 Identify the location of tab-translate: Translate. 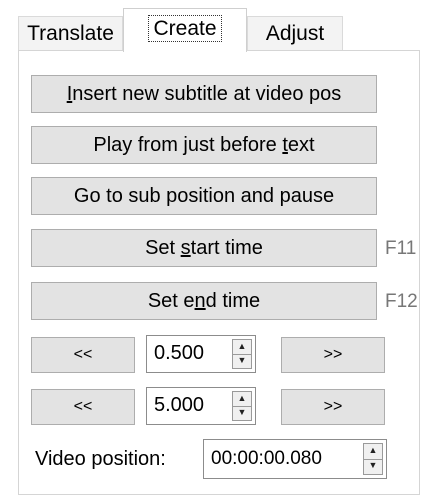
(70, 33).